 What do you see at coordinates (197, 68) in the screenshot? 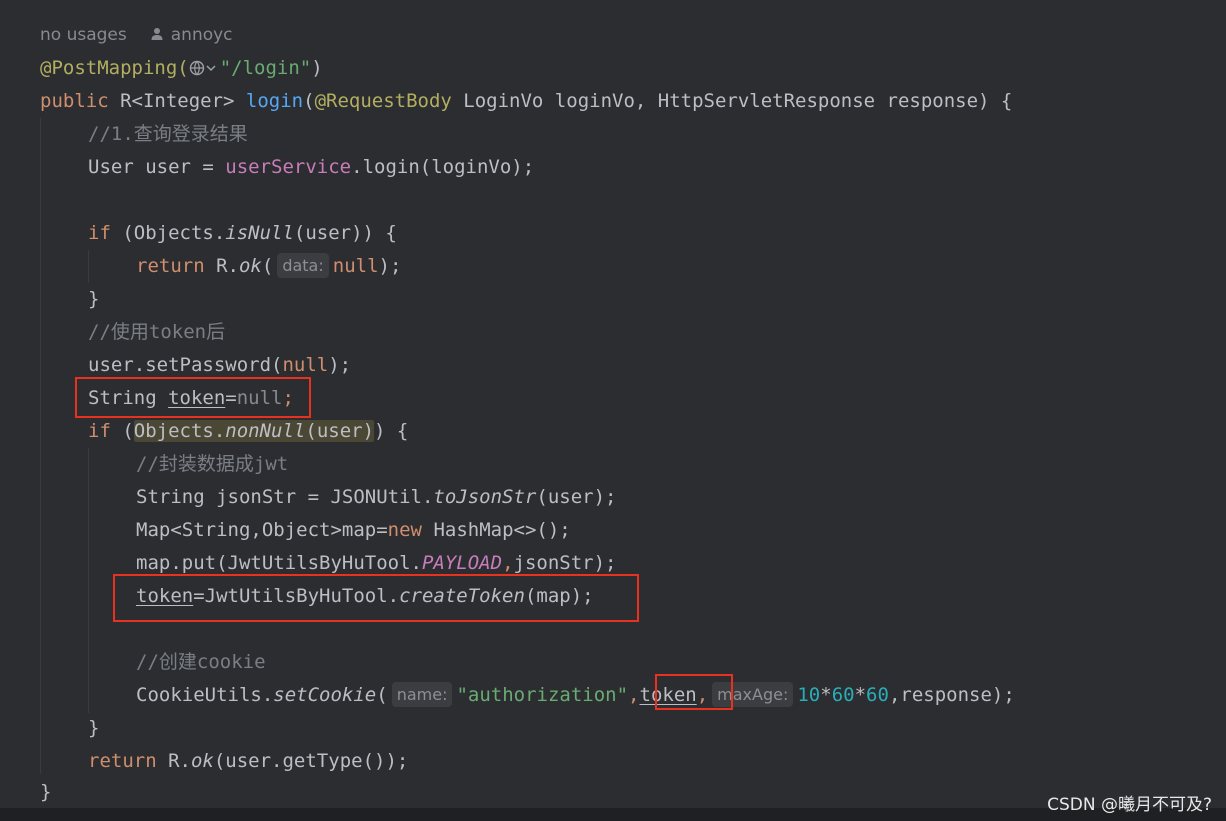
I see `globe-icon` at bounding box center [197, 68].